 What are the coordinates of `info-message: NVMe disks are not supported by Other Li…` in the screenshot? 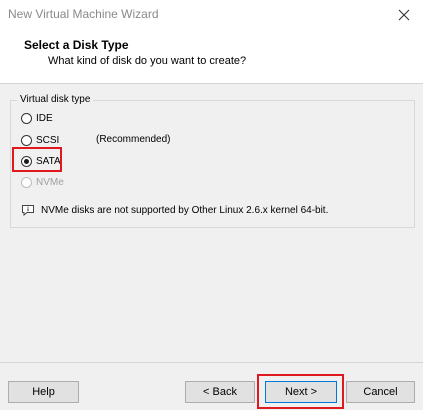 It's located at (174, 210).